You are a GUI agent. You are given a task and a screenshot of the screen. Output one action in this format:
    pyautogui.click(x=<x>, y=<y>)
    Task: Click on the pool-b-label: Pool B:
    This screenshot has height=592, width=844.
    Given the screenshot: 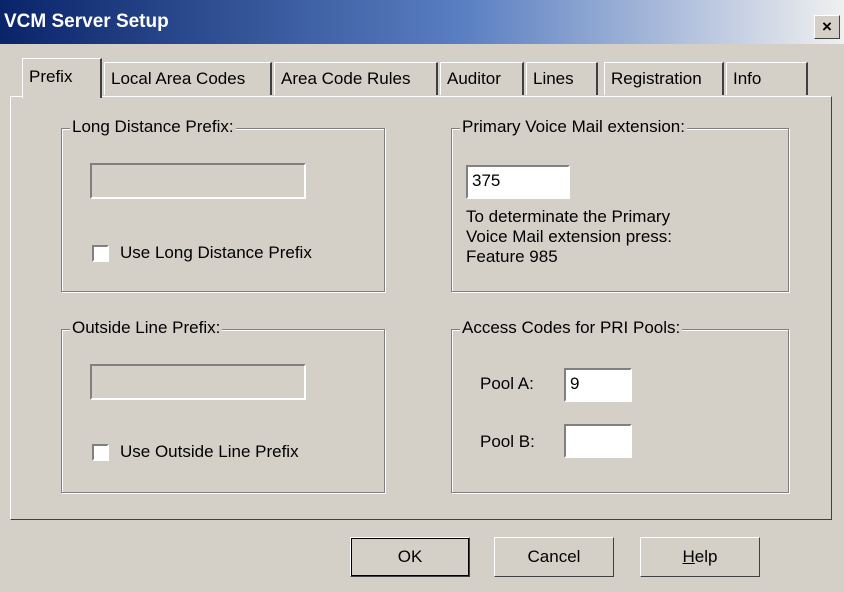 What is the action you would take?
    pyautogui.click(x=507, y=441)
    